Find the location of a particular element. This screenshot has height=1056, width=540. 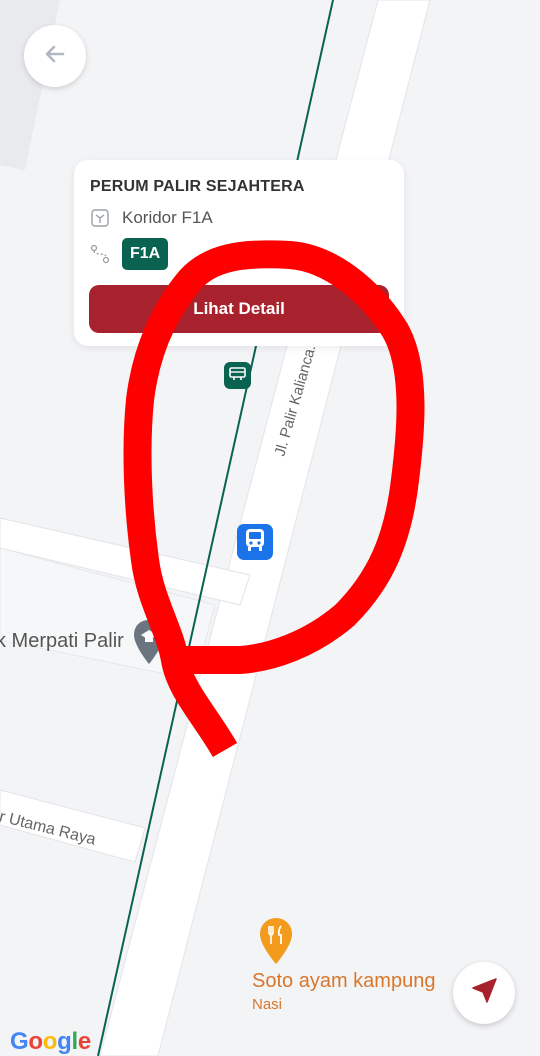

poi-food-subtitle: Nasi is located at coordinates (267, 1004).